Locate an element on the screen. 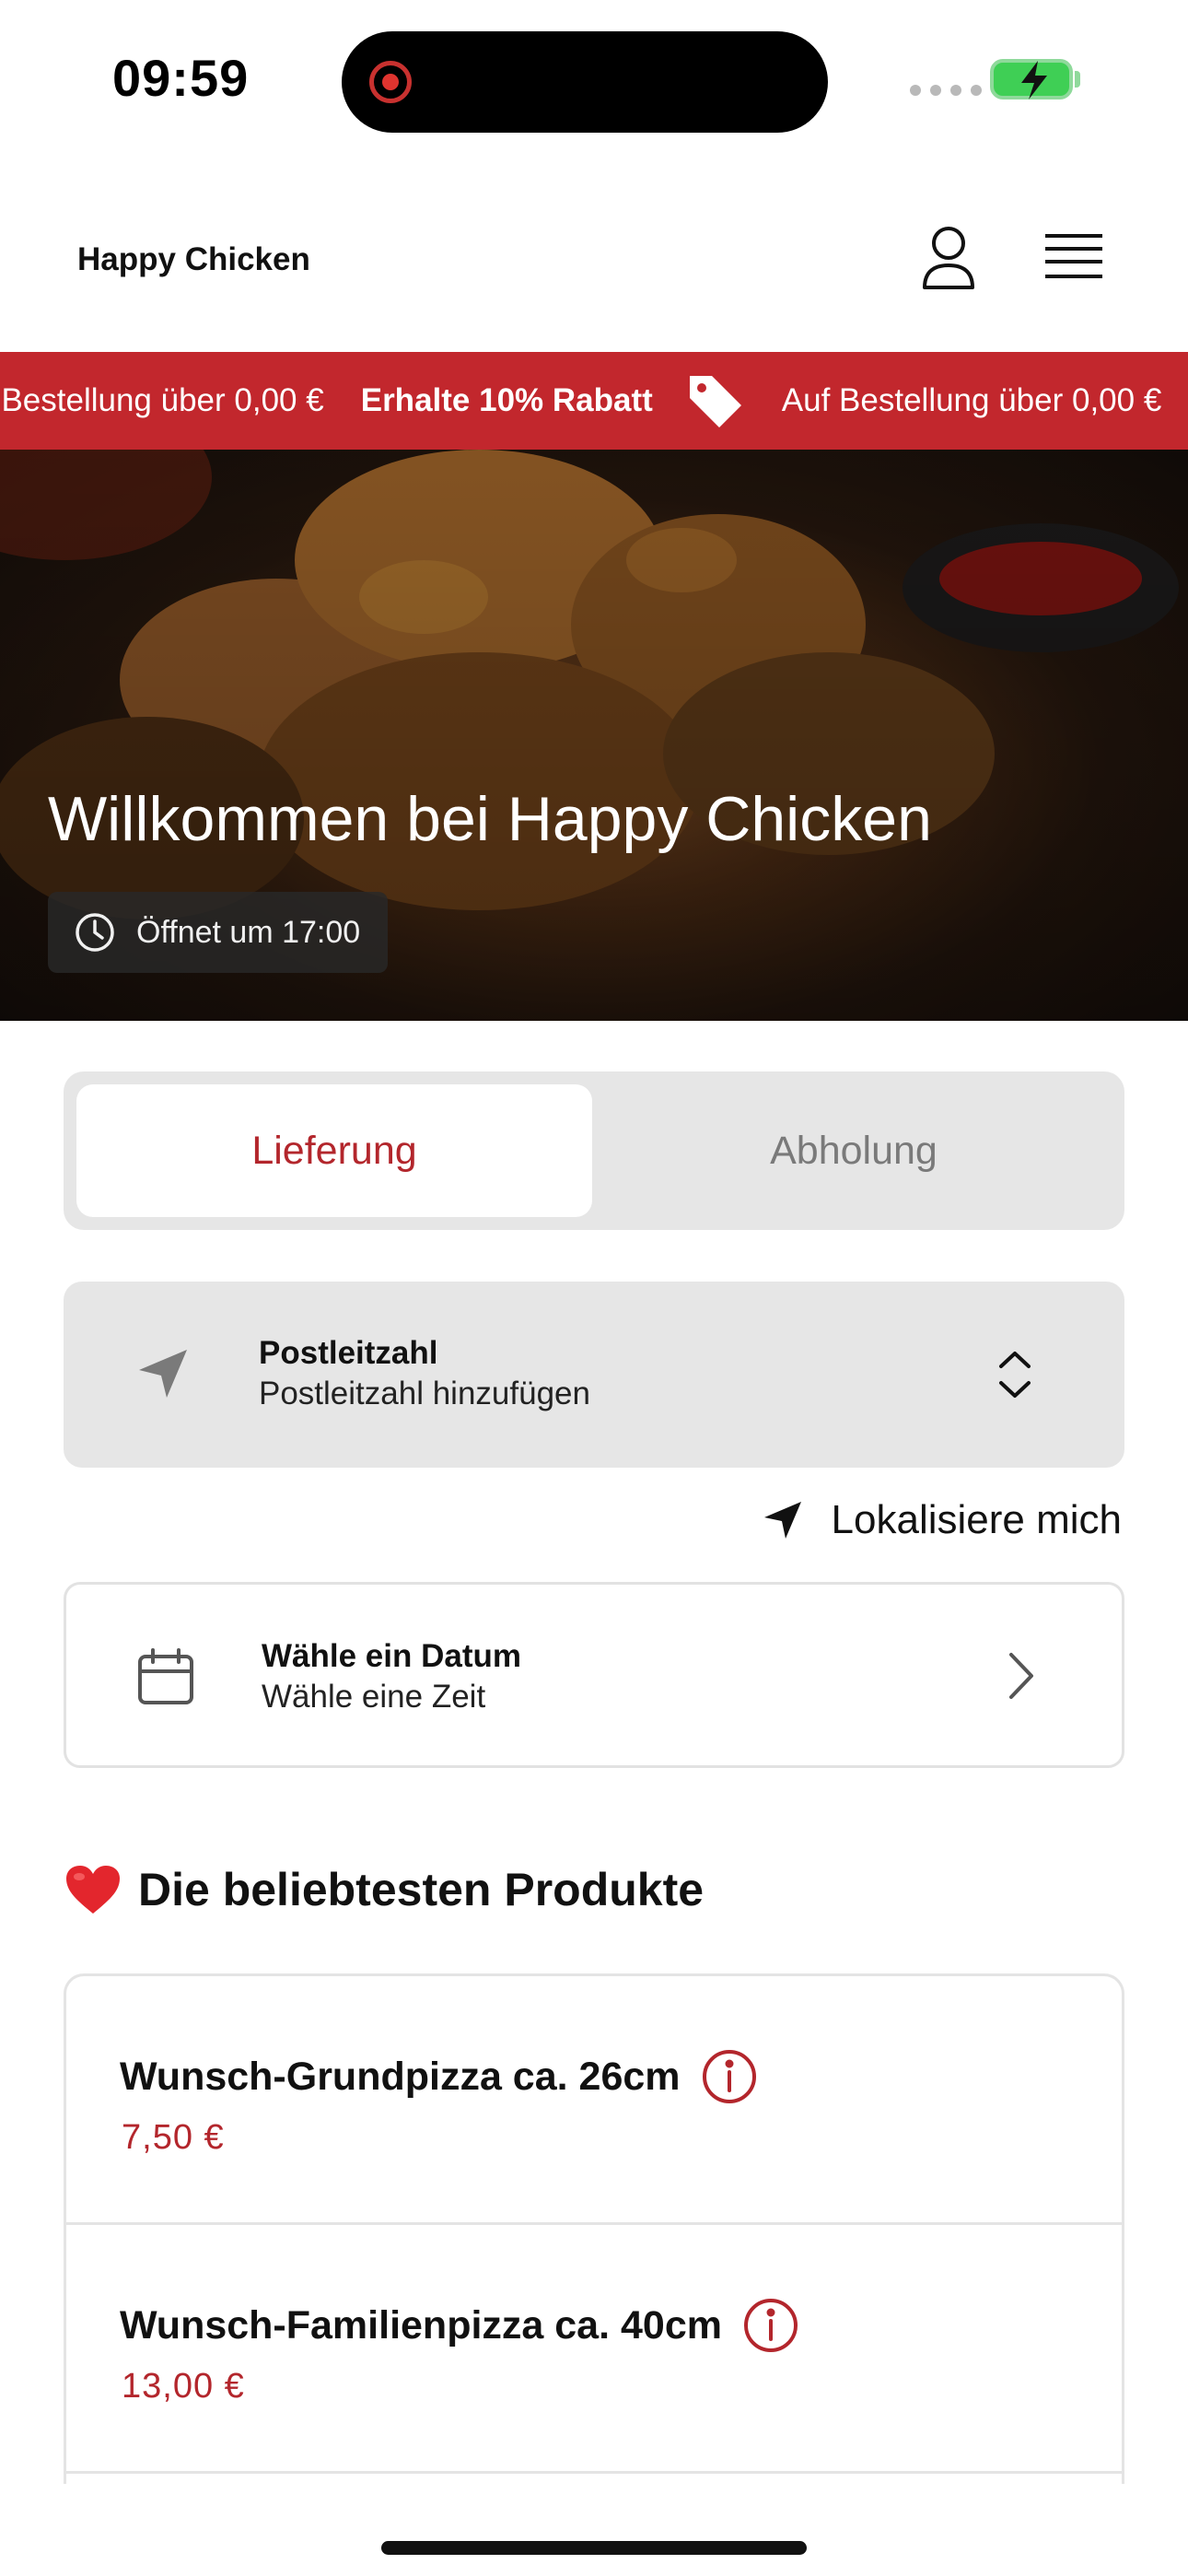 The width and height of the screenshot is (1188, 2576). postcode-selector: Postleitzahl Postleitzahl hinzufügen is located at coordinates (594, 1375).